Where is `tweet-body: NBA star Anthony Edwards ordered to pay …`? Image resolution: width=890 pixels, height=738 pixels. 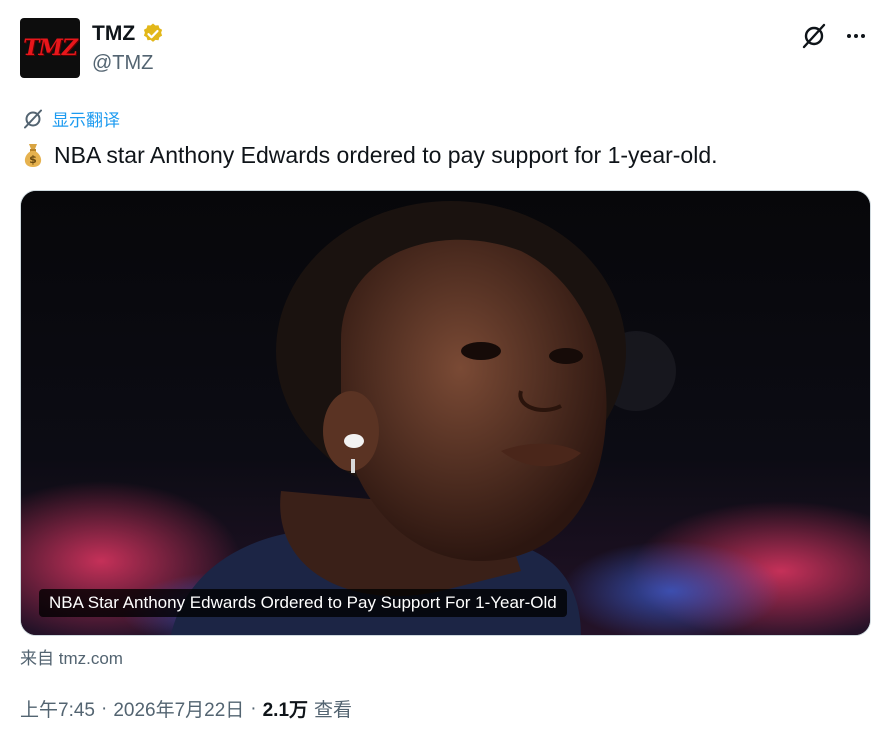 tweet-body: NBA star Anthony Edwards ordered to pay … is located at coordinates (386, 155).